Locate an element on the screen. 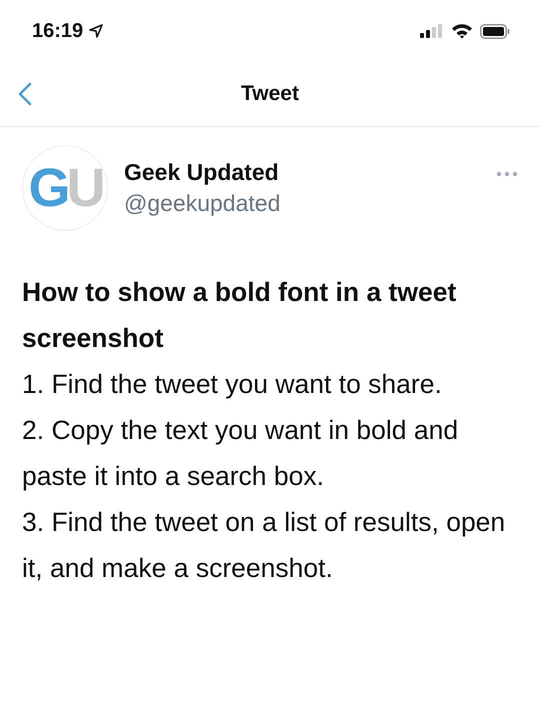 Image resolution: width=540 pixels, height=724 pixels. display-name: Geek Updated is located at coordinates (202, 172).